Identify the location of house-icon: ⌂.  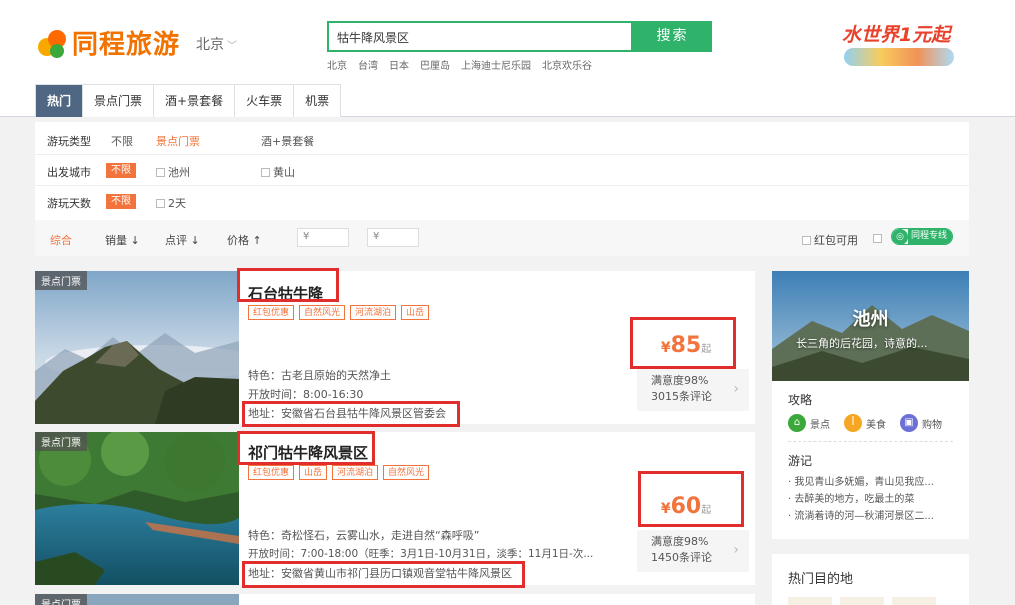
(797, 423).